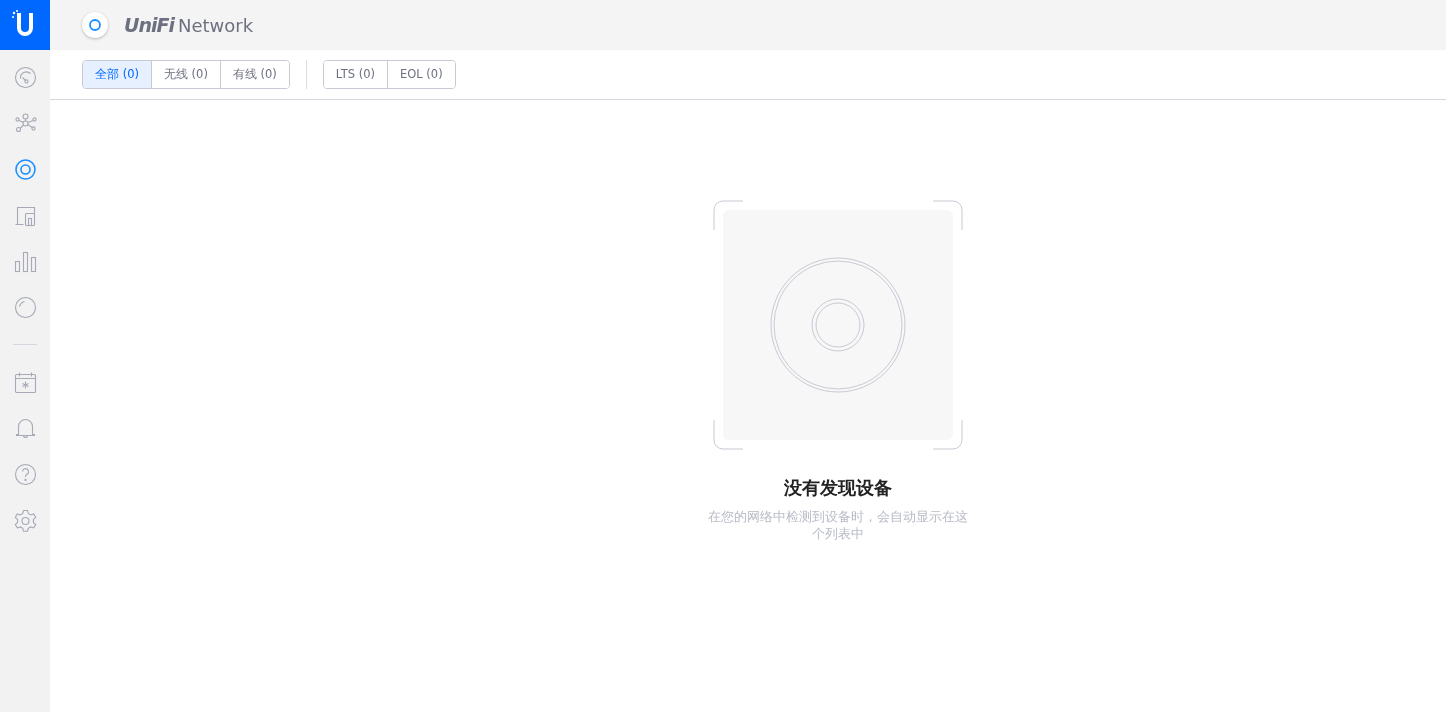 The width and height of the screenshot is (1446, 712). What do you see at coordinates (117, 74) in the screenshot?
I see `filter-tab: 全部 (0)` at bounding box center [117, 74].